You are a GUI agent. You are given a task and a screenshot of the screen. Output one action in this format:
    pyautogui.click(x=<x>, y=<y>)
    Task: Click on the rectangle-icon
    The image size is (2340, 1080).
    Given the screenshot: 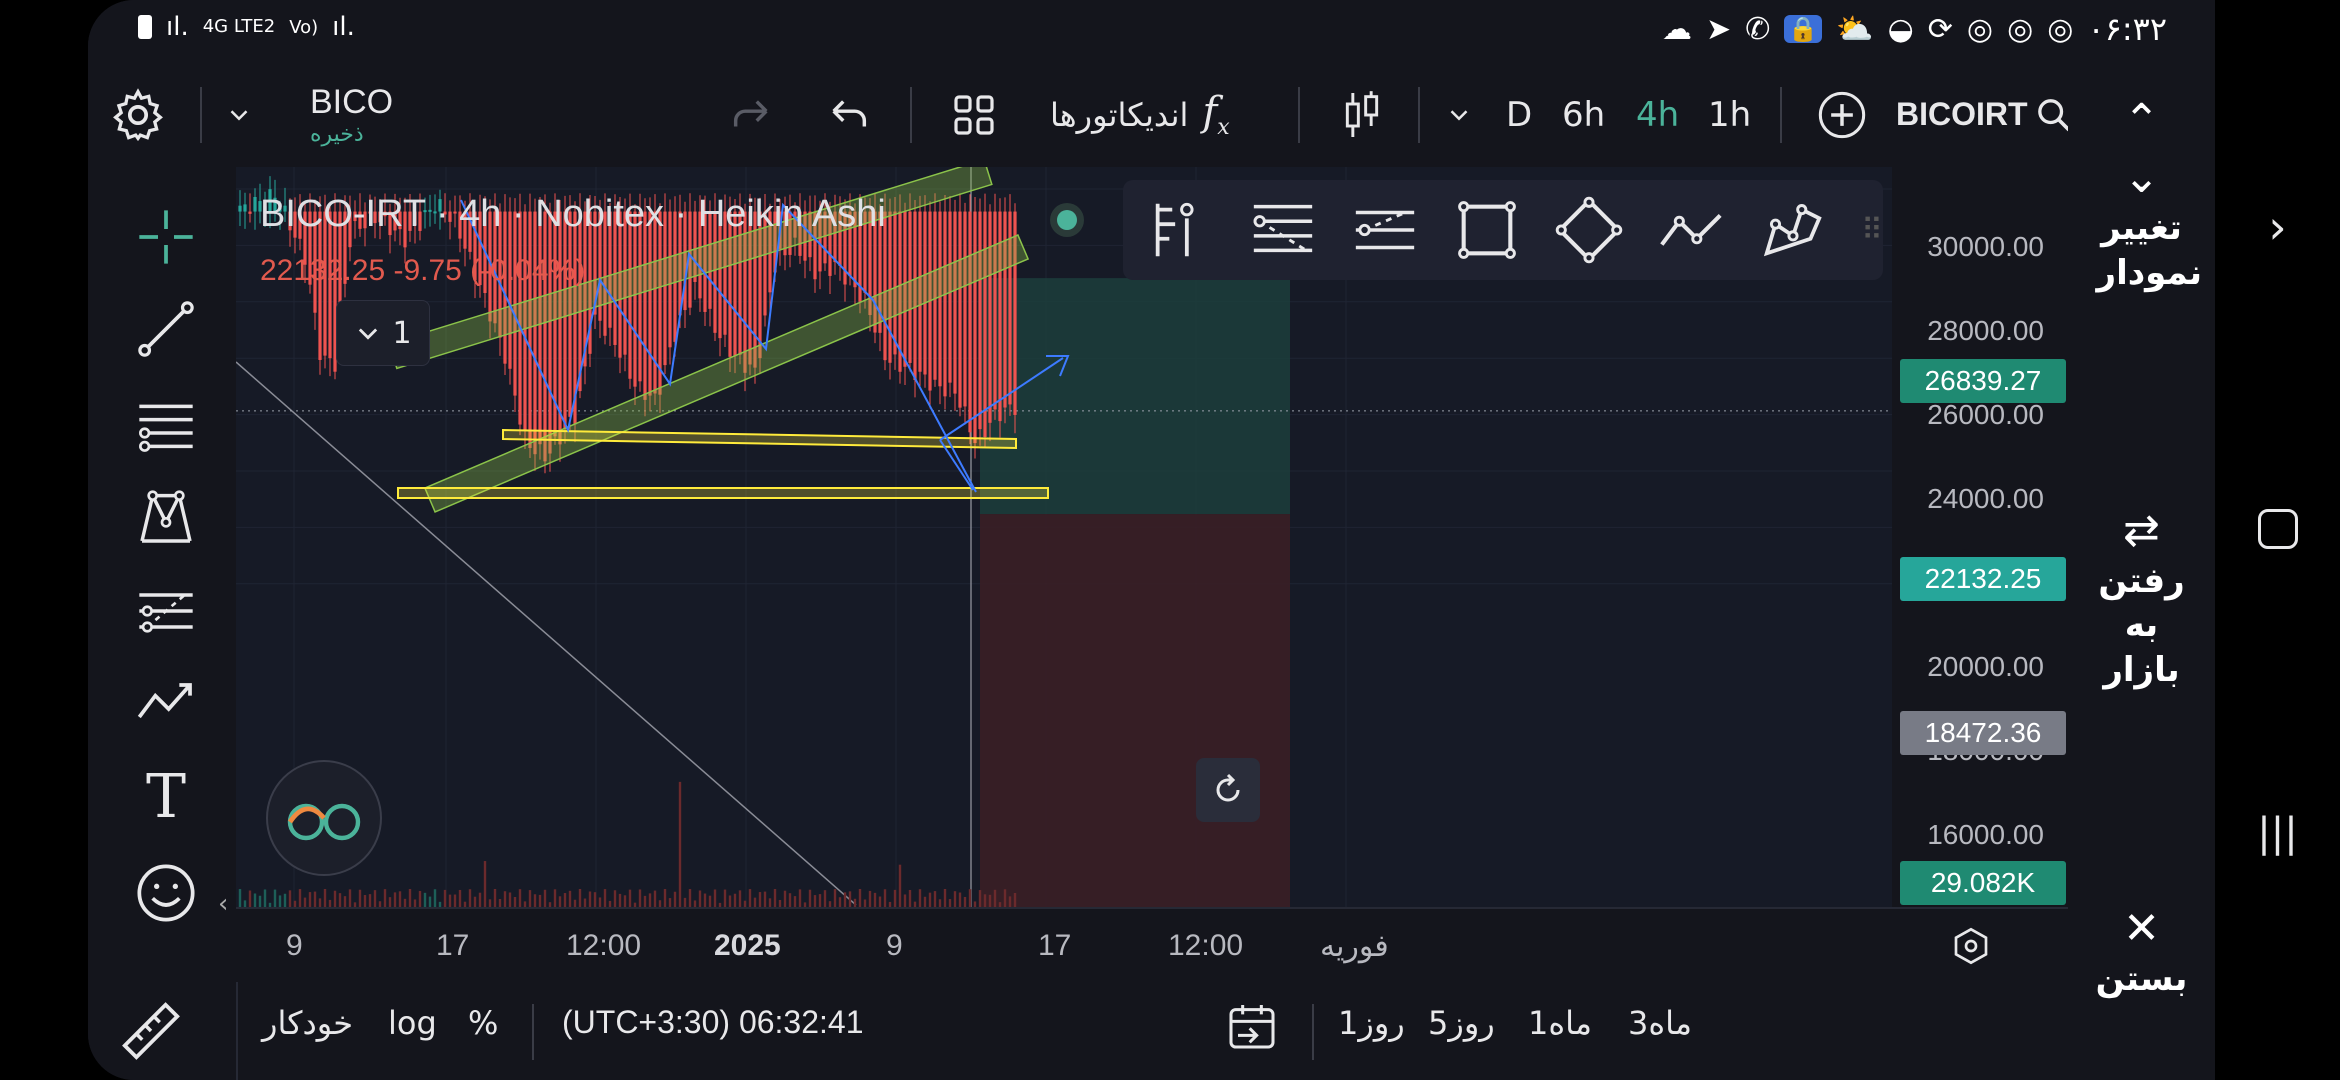 What is the action you would take?
    pyautogui.click(x=1487, y=230)
    